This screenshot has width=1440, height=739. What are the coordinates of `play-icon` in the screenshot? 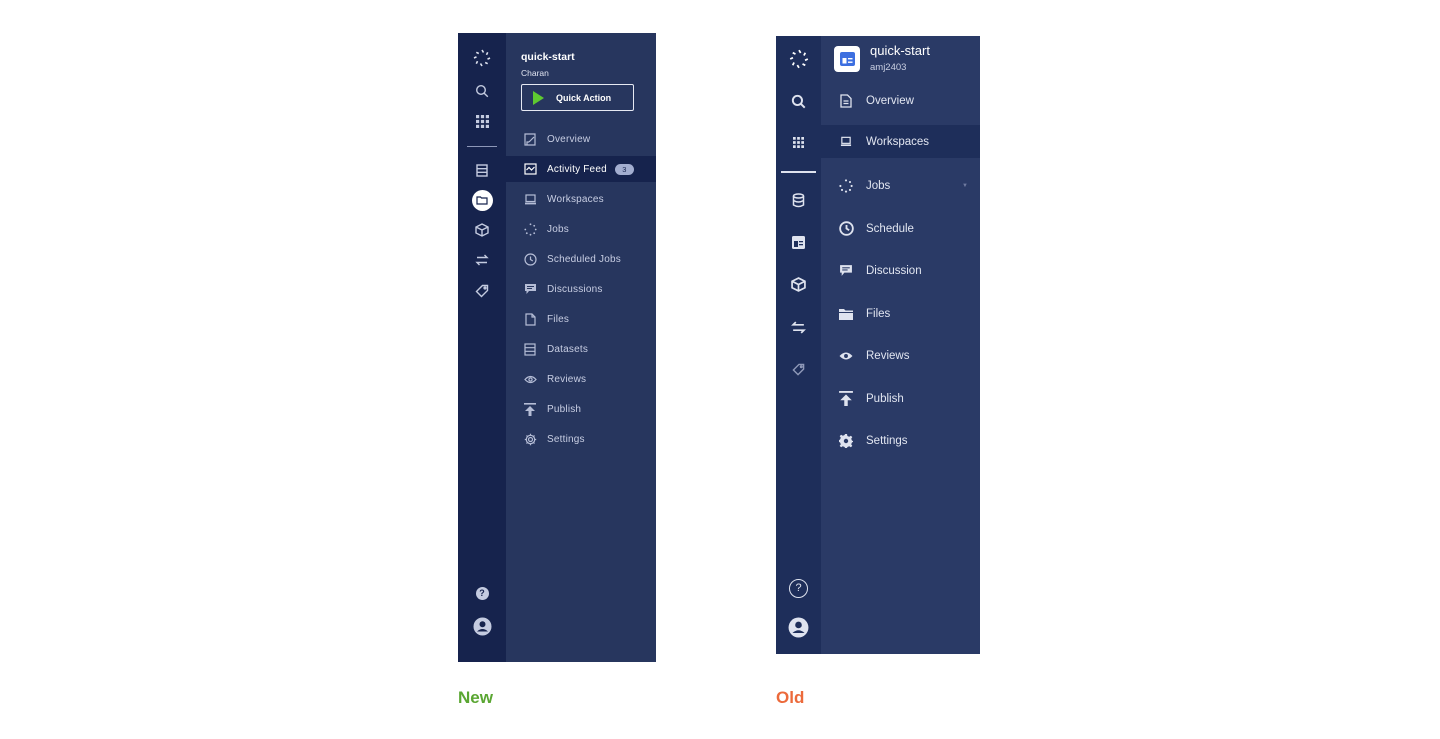 It's located at (538, 97).